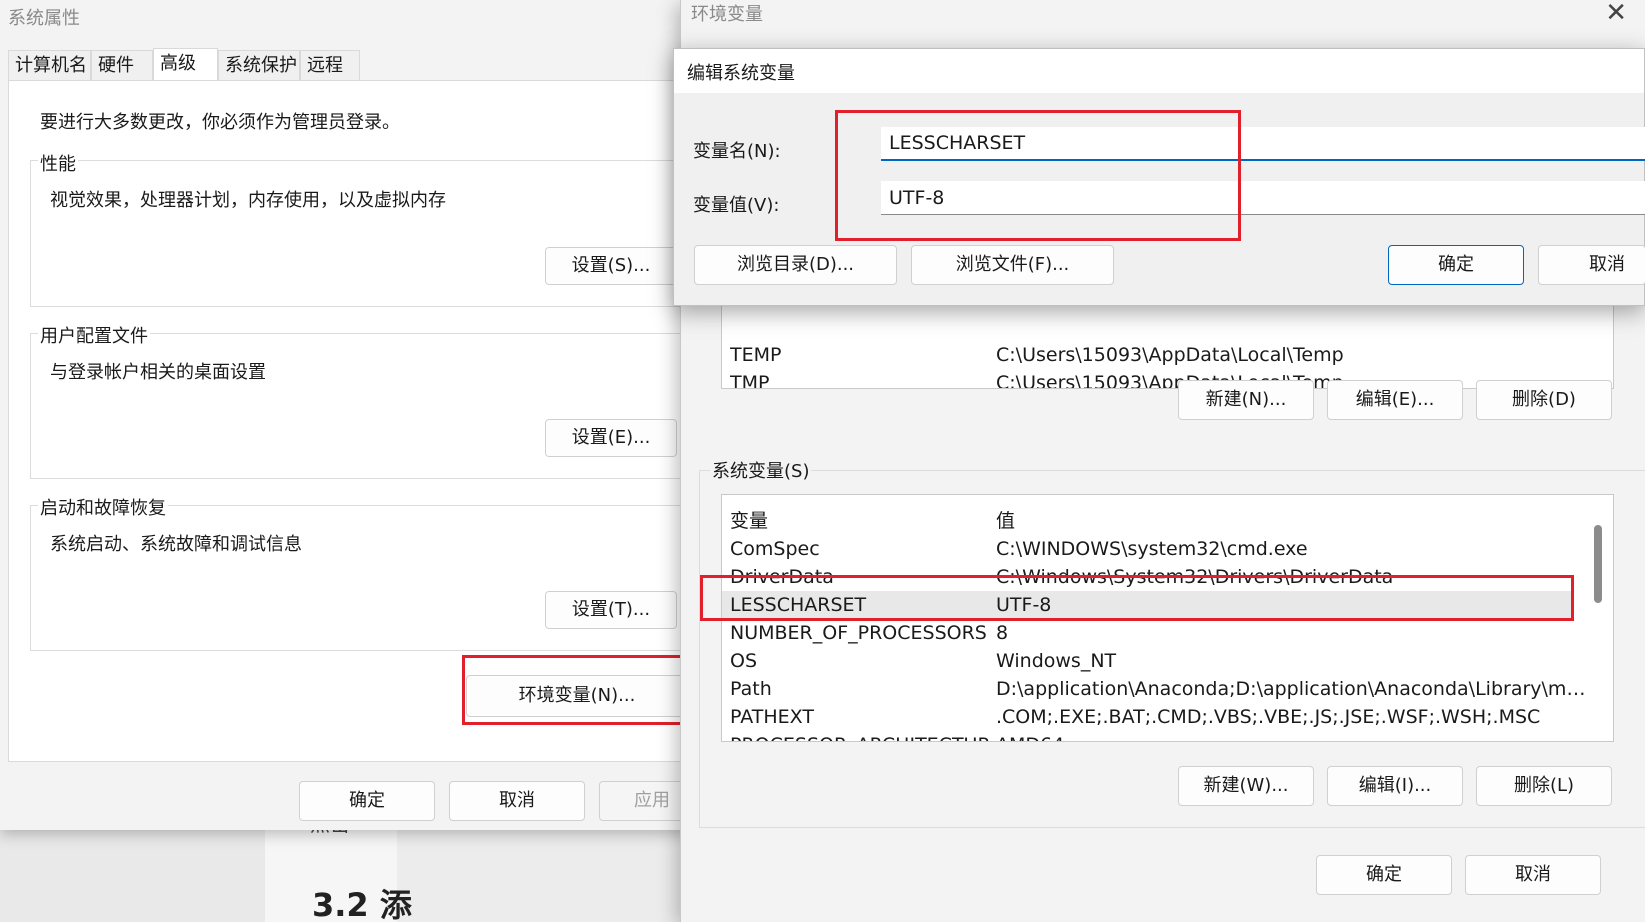 This screenshot has width=1645, height=922. I want to click on user-profiles-group, so click(360, 406).